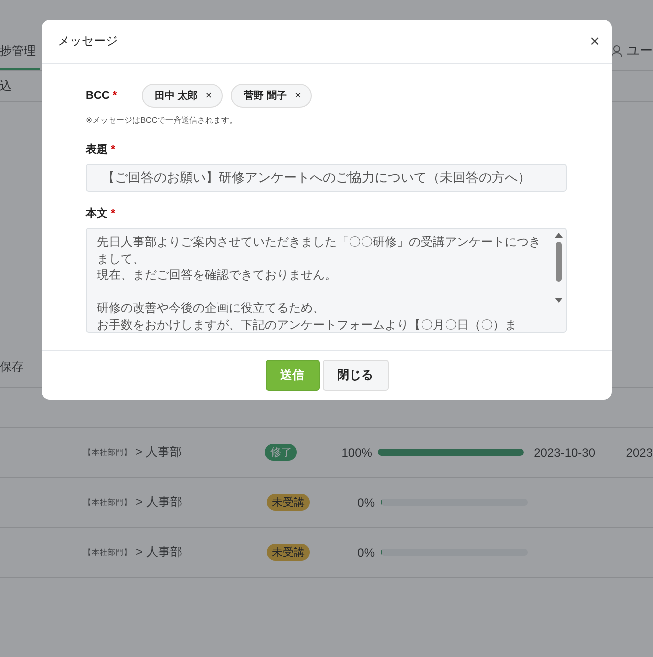 Image resolution: width=653 pixels, height=657 pixels. Describe the element at coordinates (559, 300) in the screenshot. I see `scroll-down-icon` at that location.